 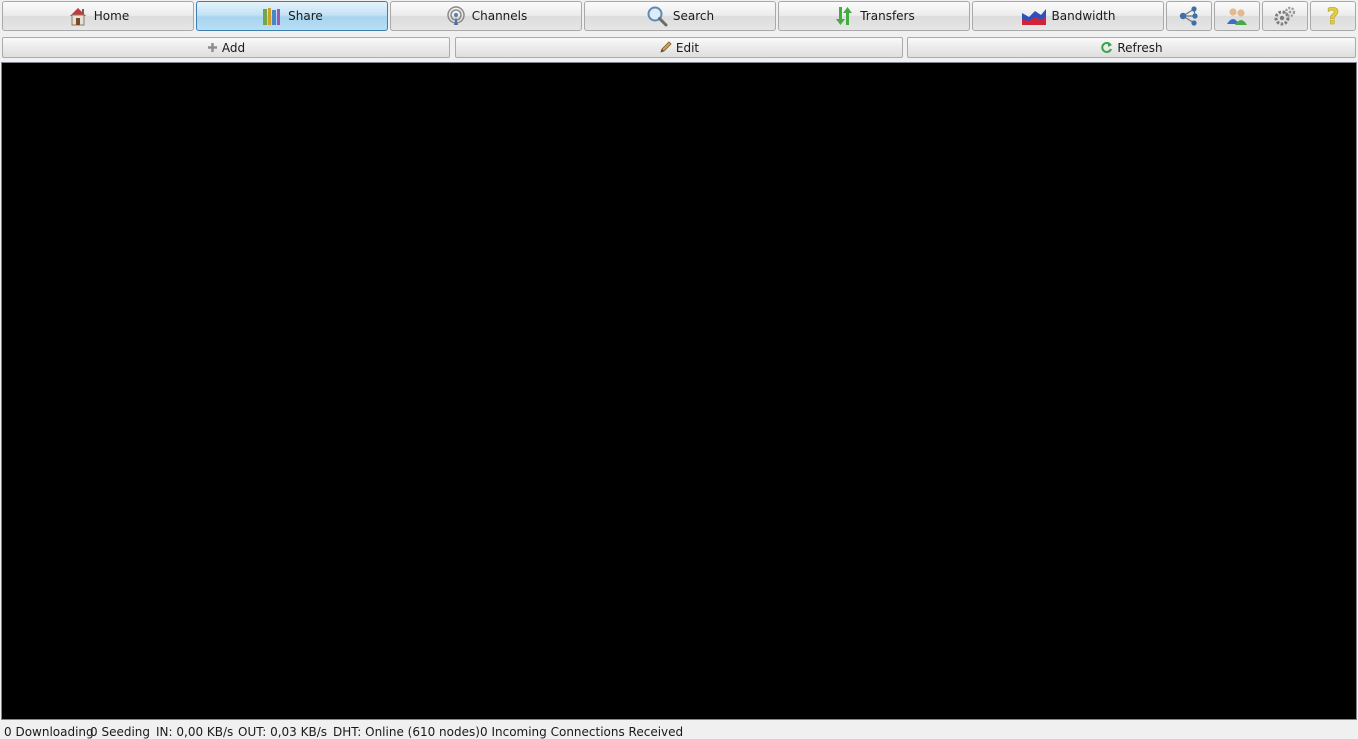 What do you see at coordinates (272, 16) in the screenshot?
I see `books-icon` at bounding box center [272, 16].